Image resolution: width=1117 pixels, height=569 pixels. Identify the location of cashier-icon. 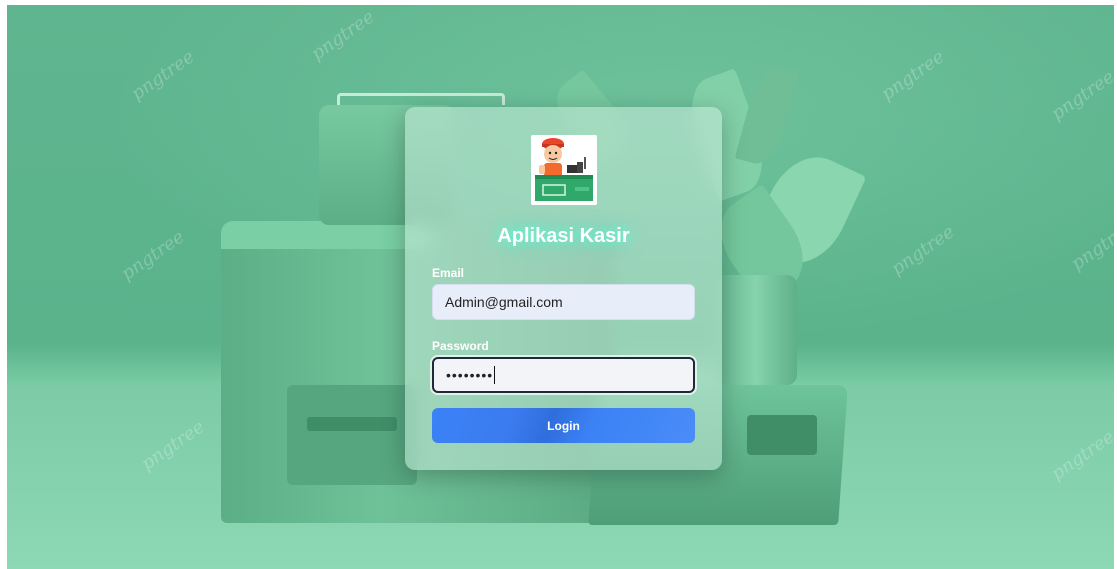
(564, 170).